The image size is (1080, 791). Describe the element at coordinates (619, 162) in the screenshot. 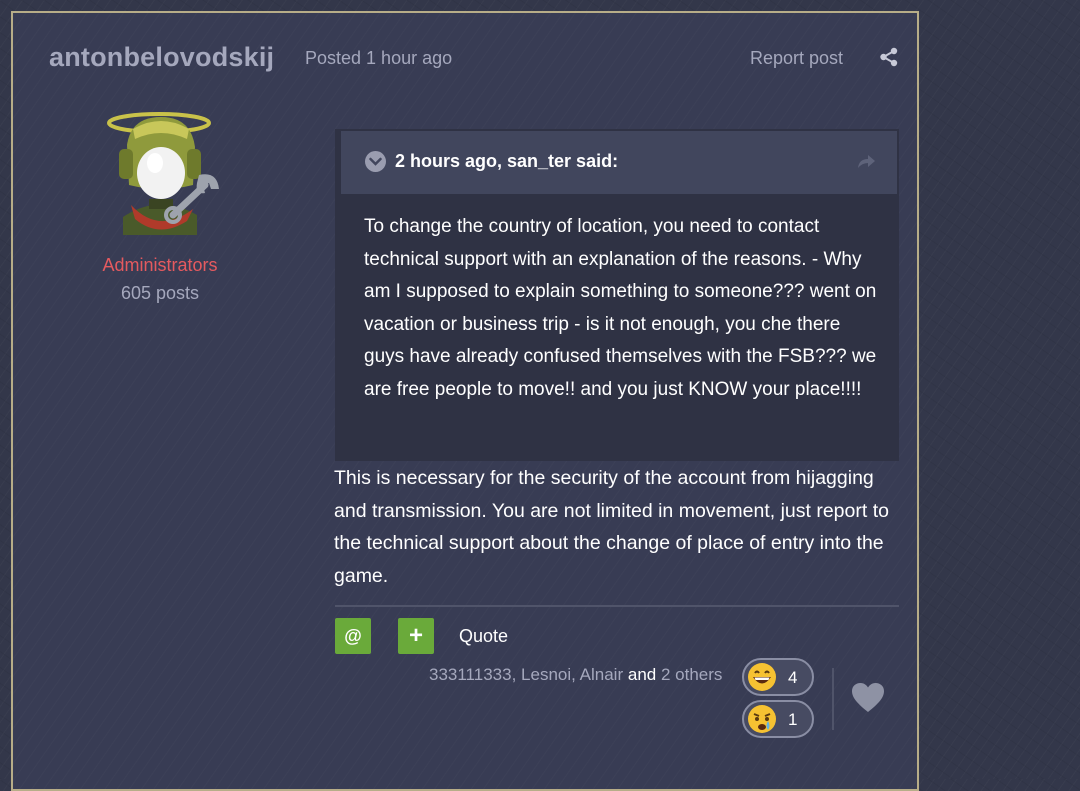

I see `quote-header: 2 hours ago, san_ter said:` at that location.